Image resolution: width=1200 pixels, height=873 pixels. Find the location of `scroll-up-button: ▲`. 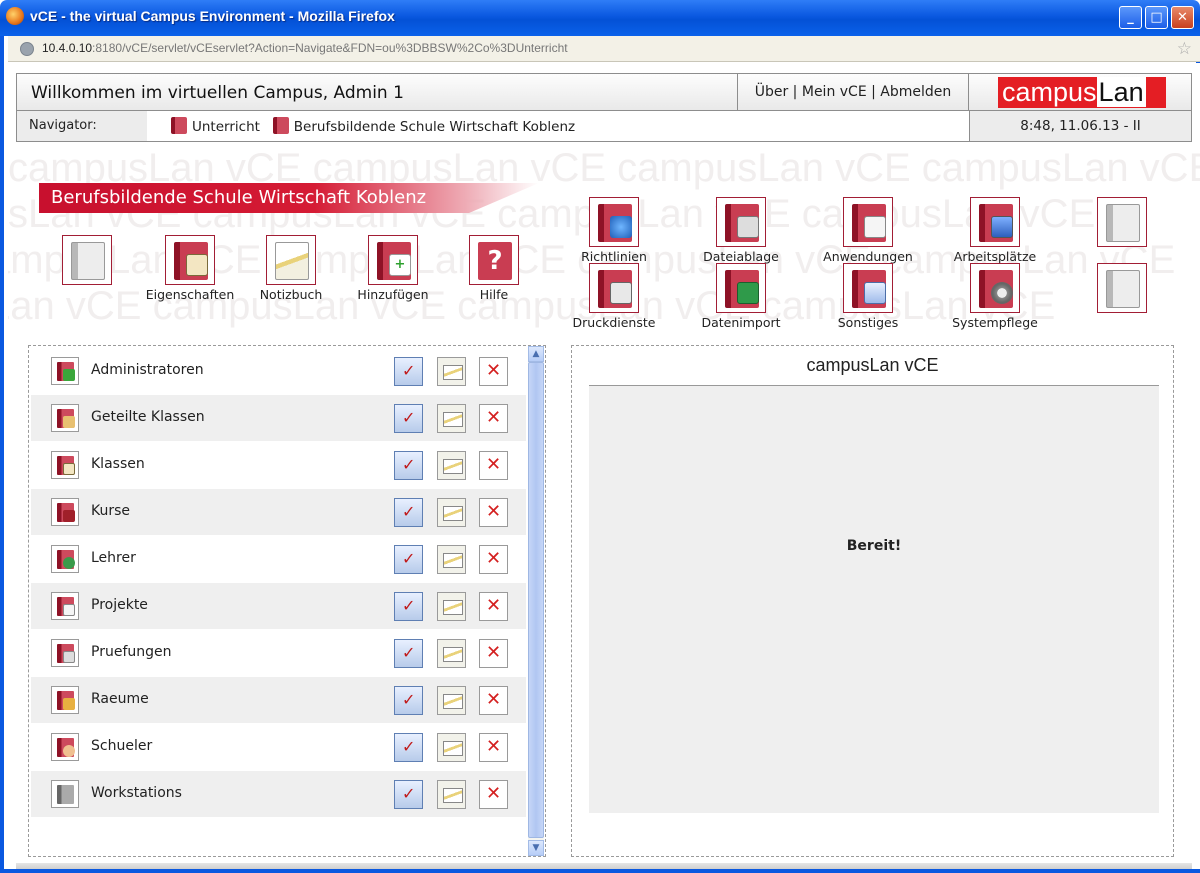

scroll-up-button: ▲ is located at coordinates (536, 354).